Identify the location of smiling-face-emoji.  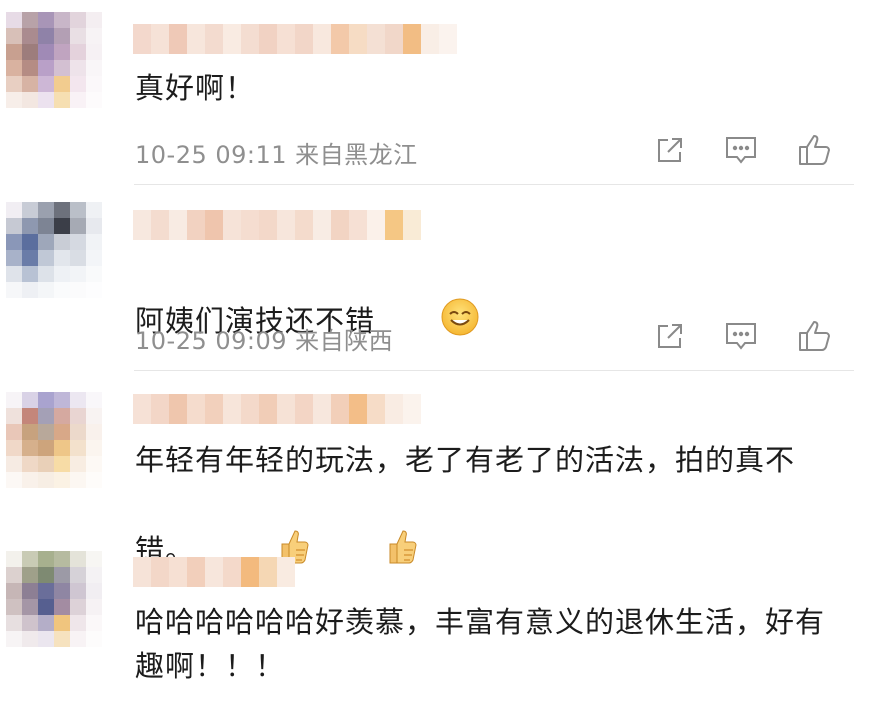
(429, 323).